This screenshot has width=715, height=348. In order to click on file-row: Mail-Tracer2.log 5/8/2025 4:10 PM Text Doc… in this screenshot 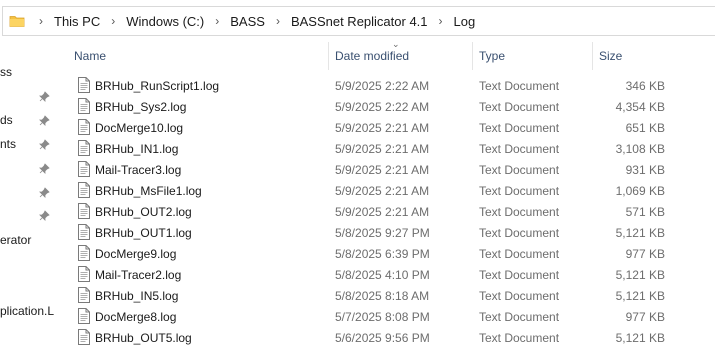, I will do `click(388, 274)`.